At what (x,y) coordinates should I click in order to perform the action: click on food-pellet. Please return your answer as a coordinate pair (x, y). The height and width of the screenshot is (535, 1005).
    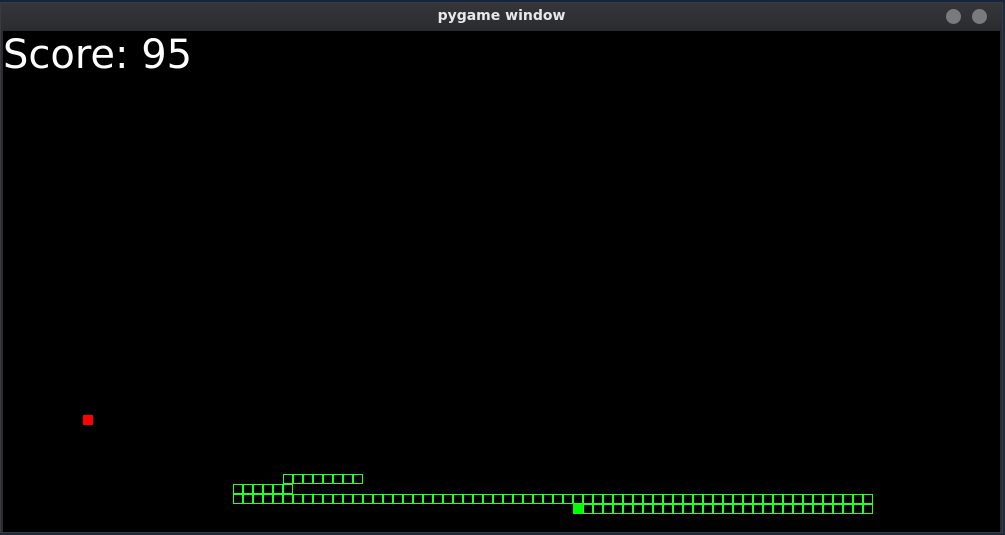
    Looking at the image, I should click on (88, 420).